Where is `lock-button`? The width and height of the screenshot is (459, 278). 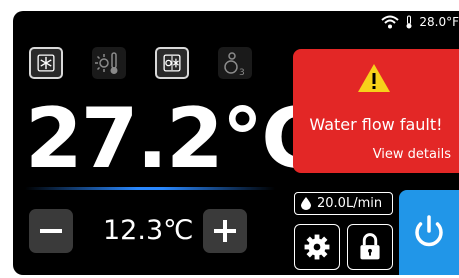
lock-button is located at coordinates (370, 247).